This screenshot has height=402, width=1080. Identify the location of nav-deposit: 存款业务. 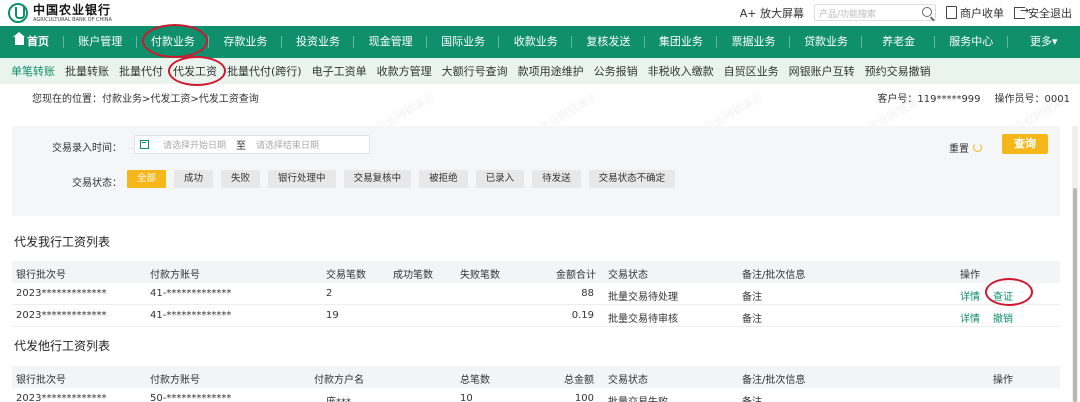
(245, 42).